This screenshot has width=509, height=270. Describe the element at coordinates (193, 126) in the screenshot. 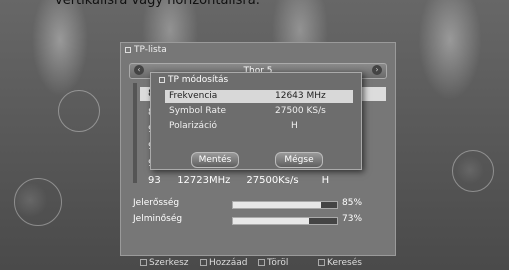

I see `field-label: Polarizáció` at that location.